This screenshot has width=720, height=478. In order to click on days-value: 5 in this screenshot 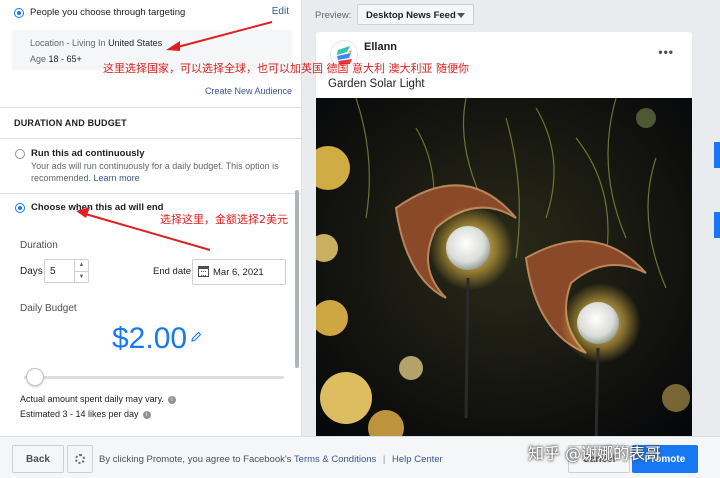, I will do `click(53, 271)`.